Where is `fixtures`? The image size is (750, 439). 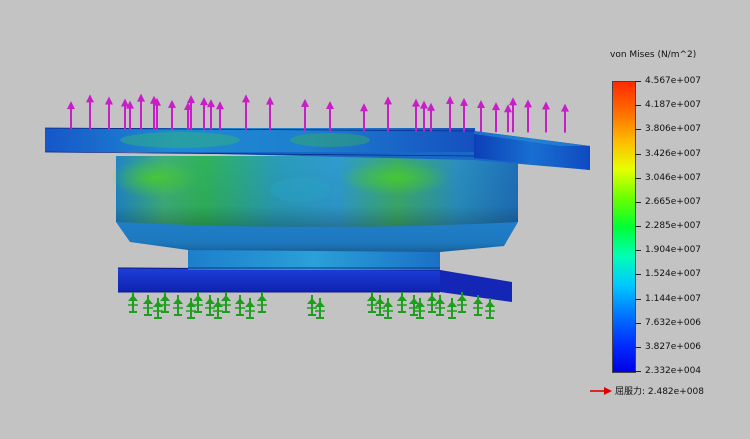
fixtures is located at coordinates (311, 305).